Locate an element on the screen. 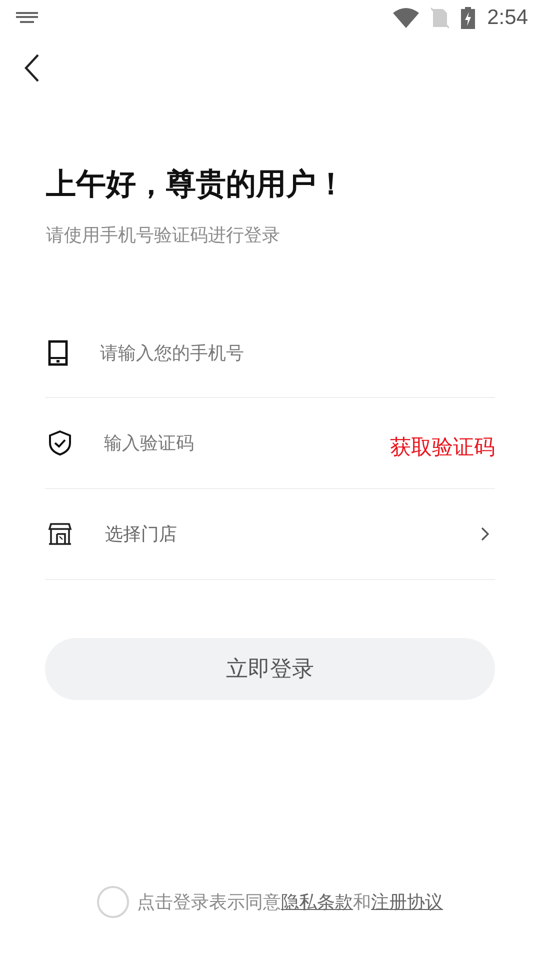  login-hint: 请使用手机号验证码进行登录 is located at coordinates (163, 235).